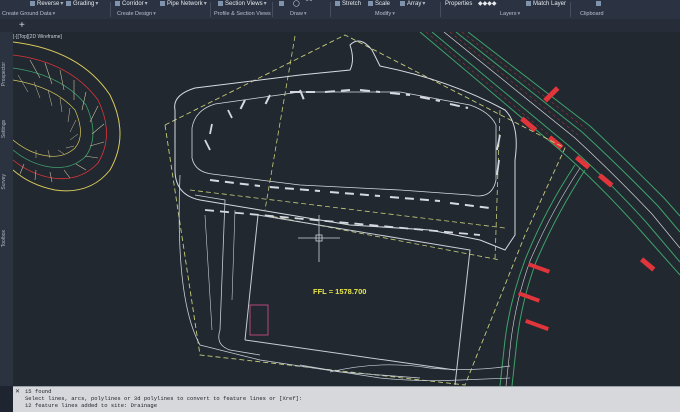  Describe the element at coordinates (412, 4) in the screenshot. I see `array-button: Array▾` at that location.